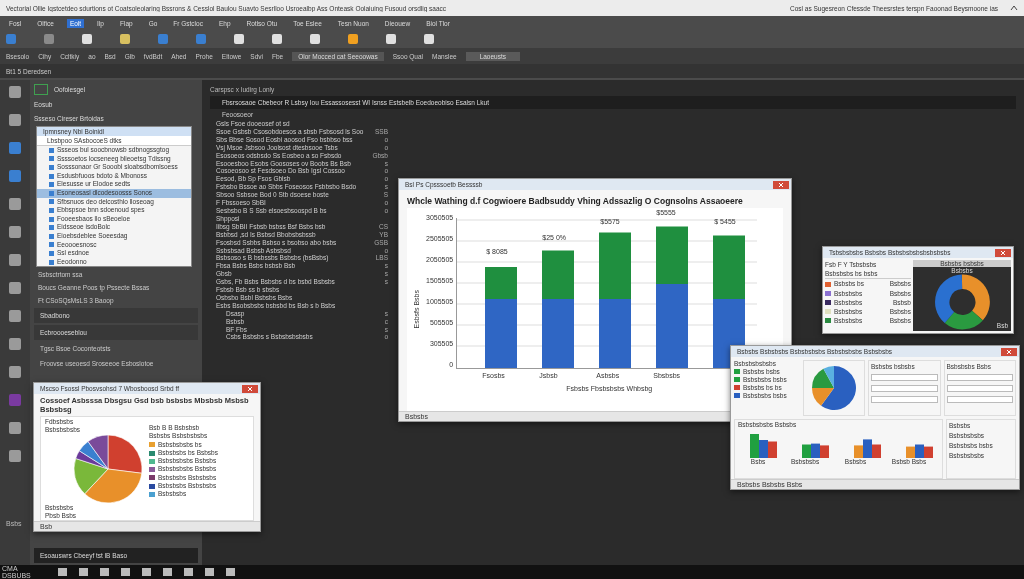 The height and width of the screenshot is (579, 1024). What do you see at coordinates (1014, 8) in the screenshot?
I see `chevron-up-icon` at bounding box center [1014, 8].